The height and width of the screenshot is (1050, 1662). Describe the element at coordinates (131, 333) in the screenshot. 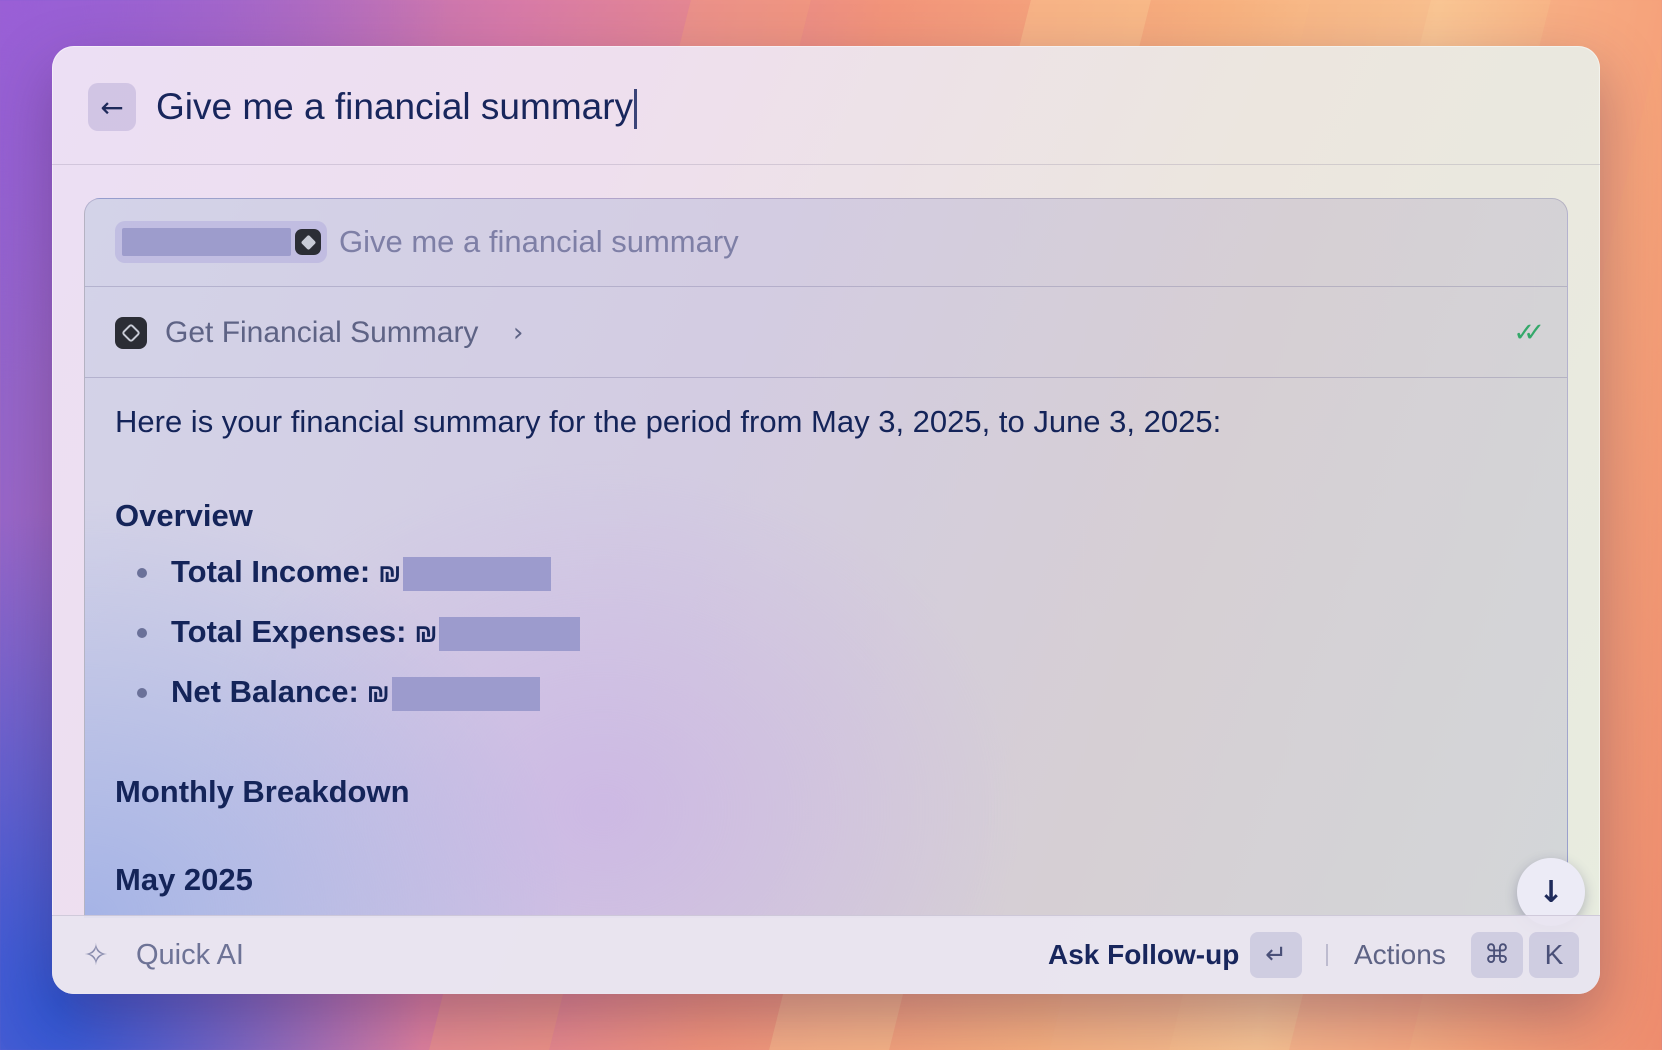

I see `tool-extension-icon` at that location.